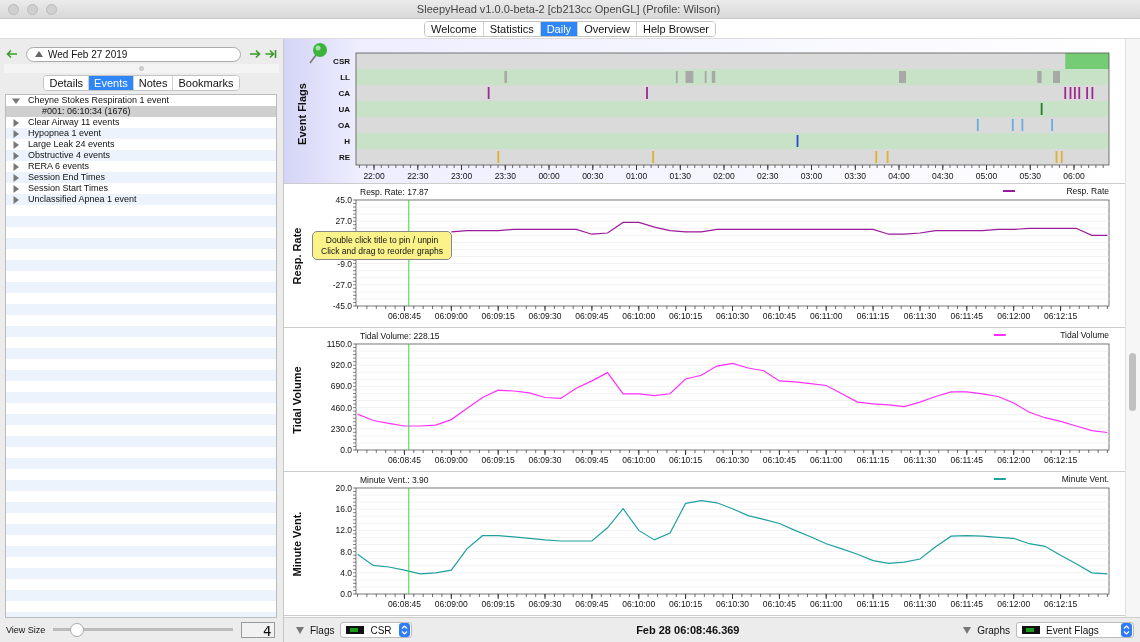  Describe the element at coordinates (943, 176) in the screenshot. I see `axis-label: 04:30` at that location.